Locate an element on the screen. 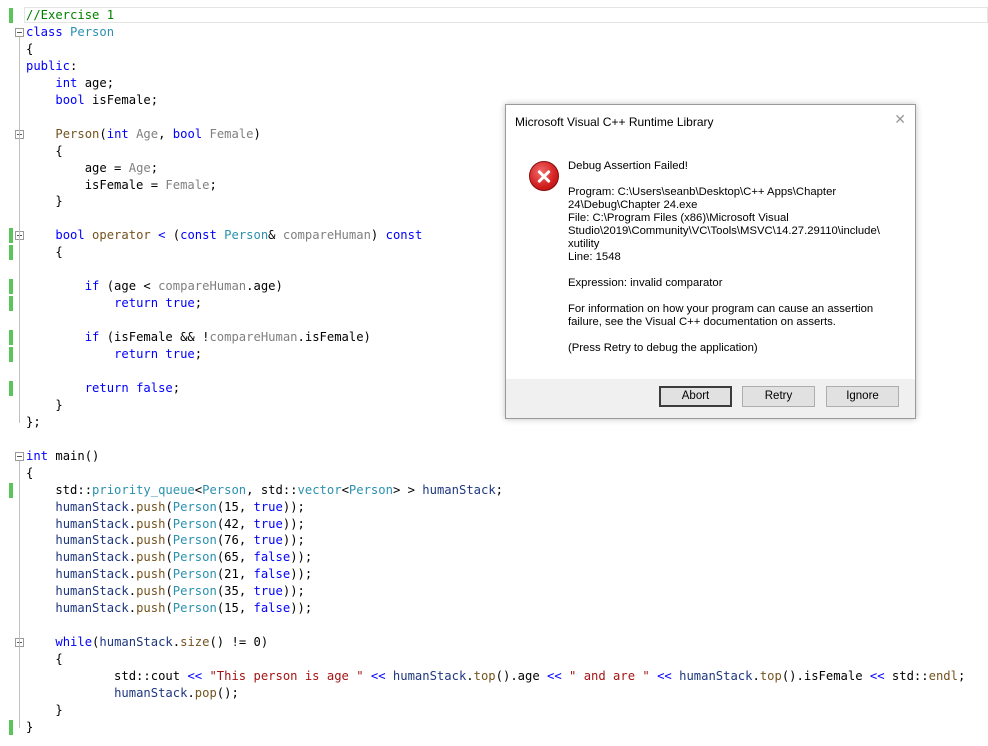 The image size is (988, 746). code-token: false is located at coordinates (272, 557).